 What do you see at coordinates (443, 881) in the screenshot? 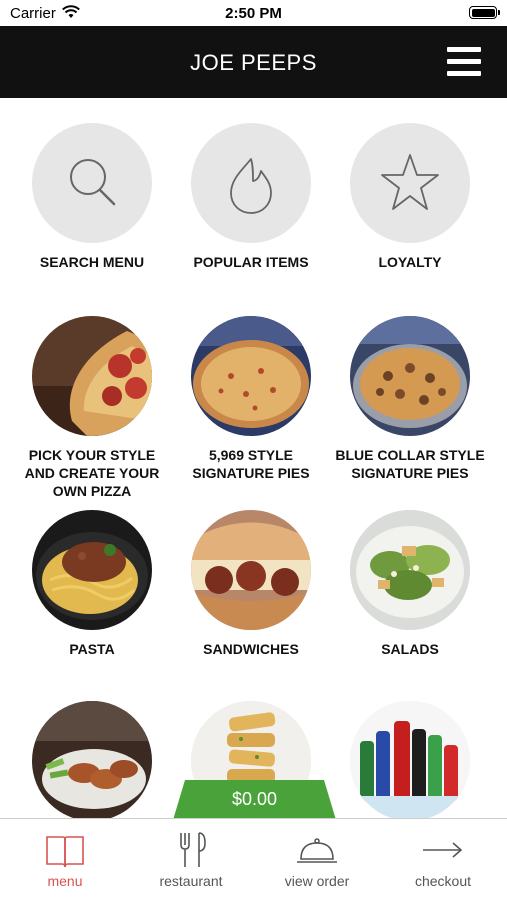
I see `tab-checkout-label: checkout` at bounding box center [443, 881].